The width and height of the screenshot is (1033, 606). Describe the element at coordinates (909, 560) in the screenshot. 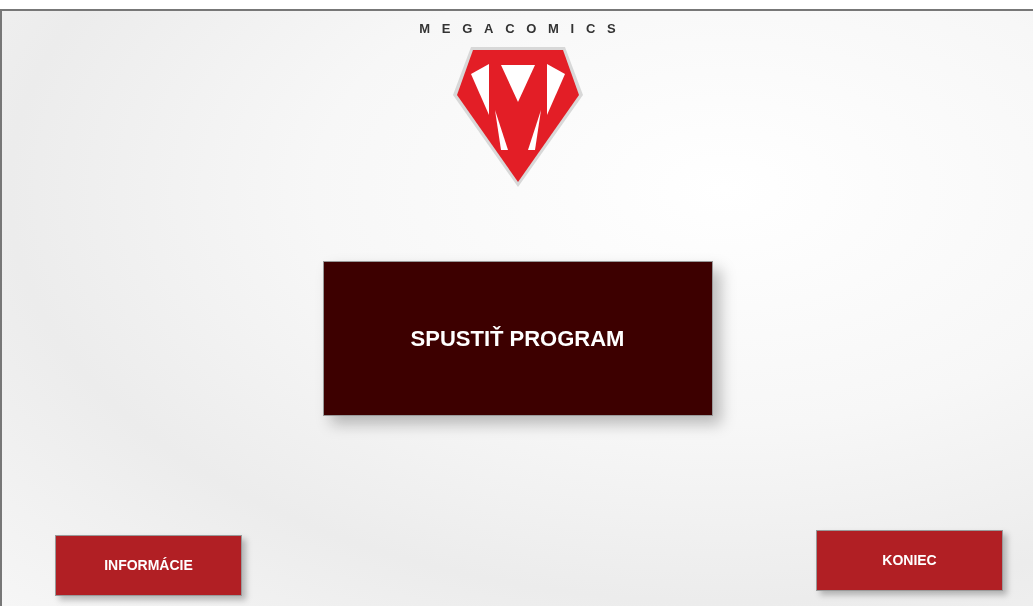

I see `exit-button: KONIEC` at that location.